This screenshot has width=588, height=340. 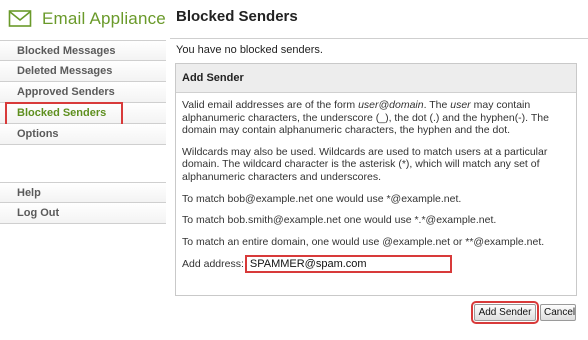 I want to click on add-address-row: Add address:, so click(x=376, y=264).